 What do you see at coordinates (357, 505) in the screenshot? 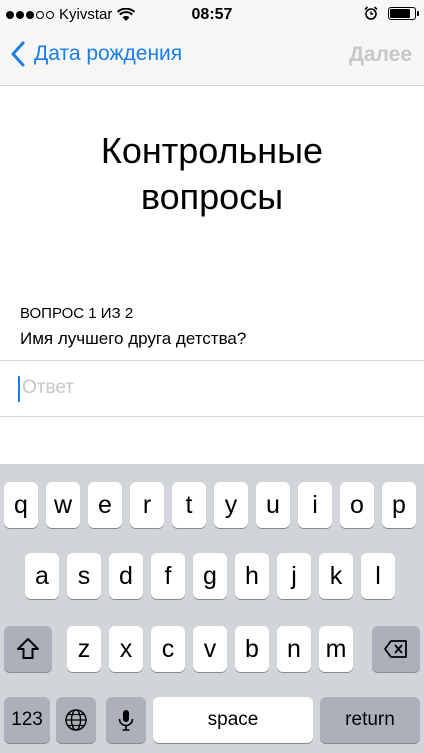
I see `key-o: o` at bounding box center [357, 505].